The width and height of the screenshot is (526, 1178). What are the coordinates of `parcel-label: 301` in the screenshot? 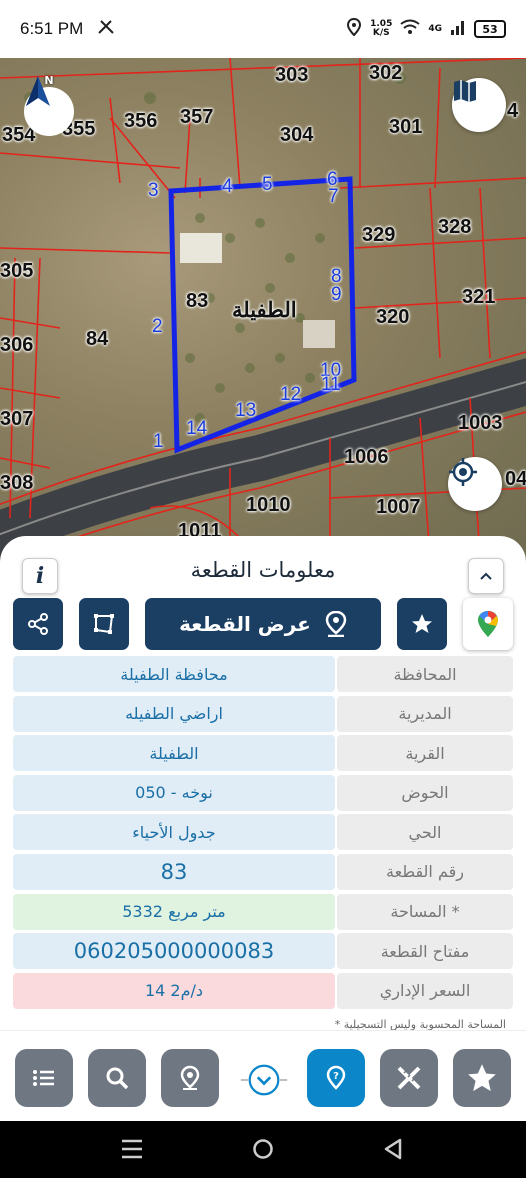 It's located at (406, 127).